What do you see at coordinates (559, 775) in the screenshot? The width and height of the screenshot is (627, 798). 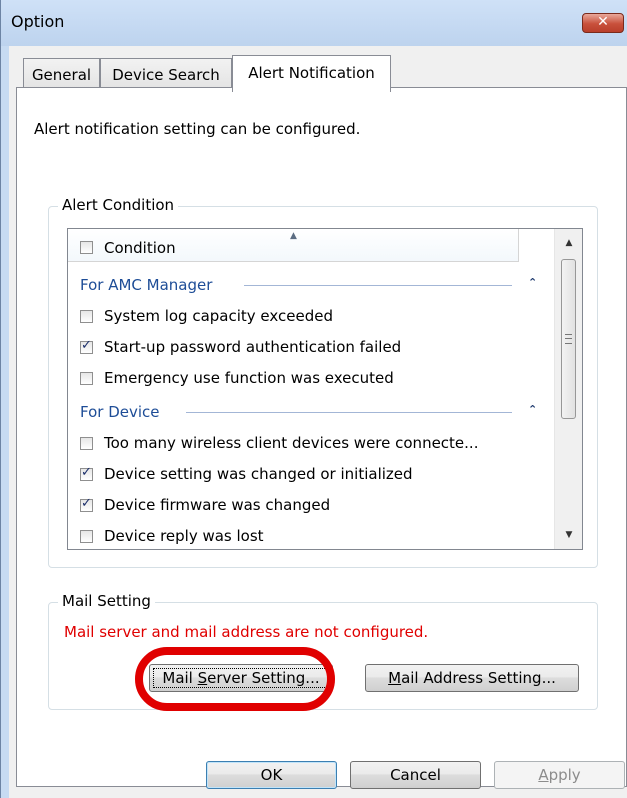 I see `apply-button: Apply` at bounding box center [559, 775].